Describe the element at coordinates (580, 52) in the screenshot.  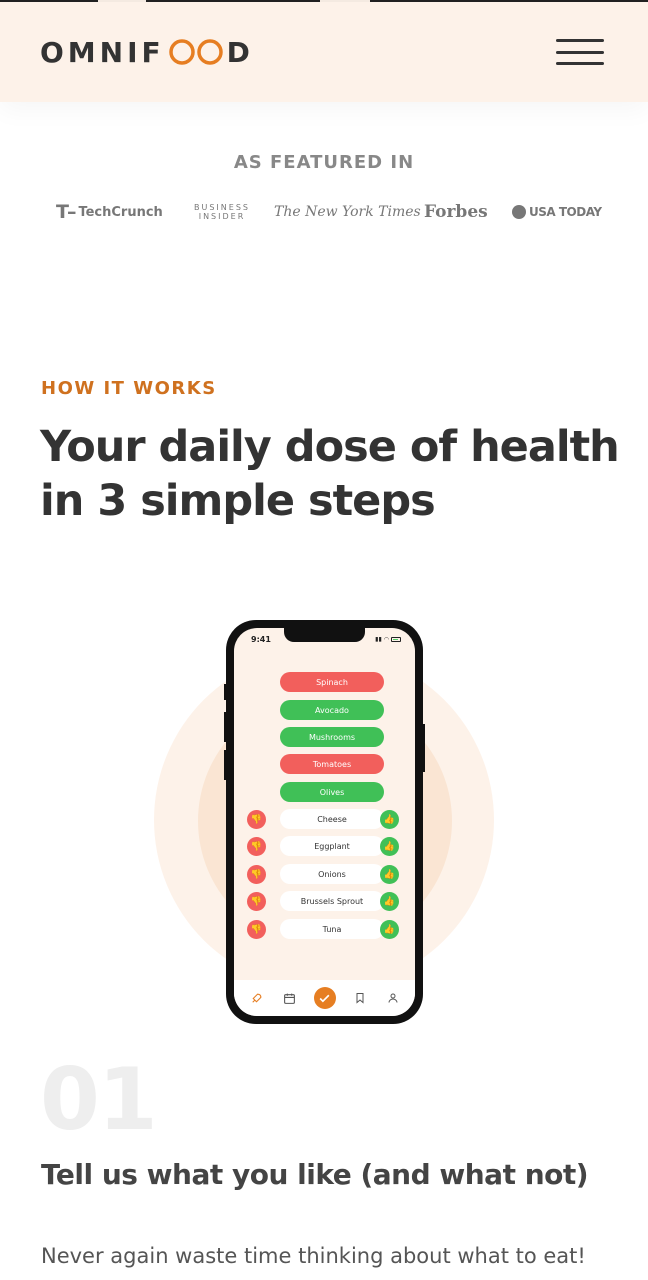
I see `hamburger-menu-icon` at that location.